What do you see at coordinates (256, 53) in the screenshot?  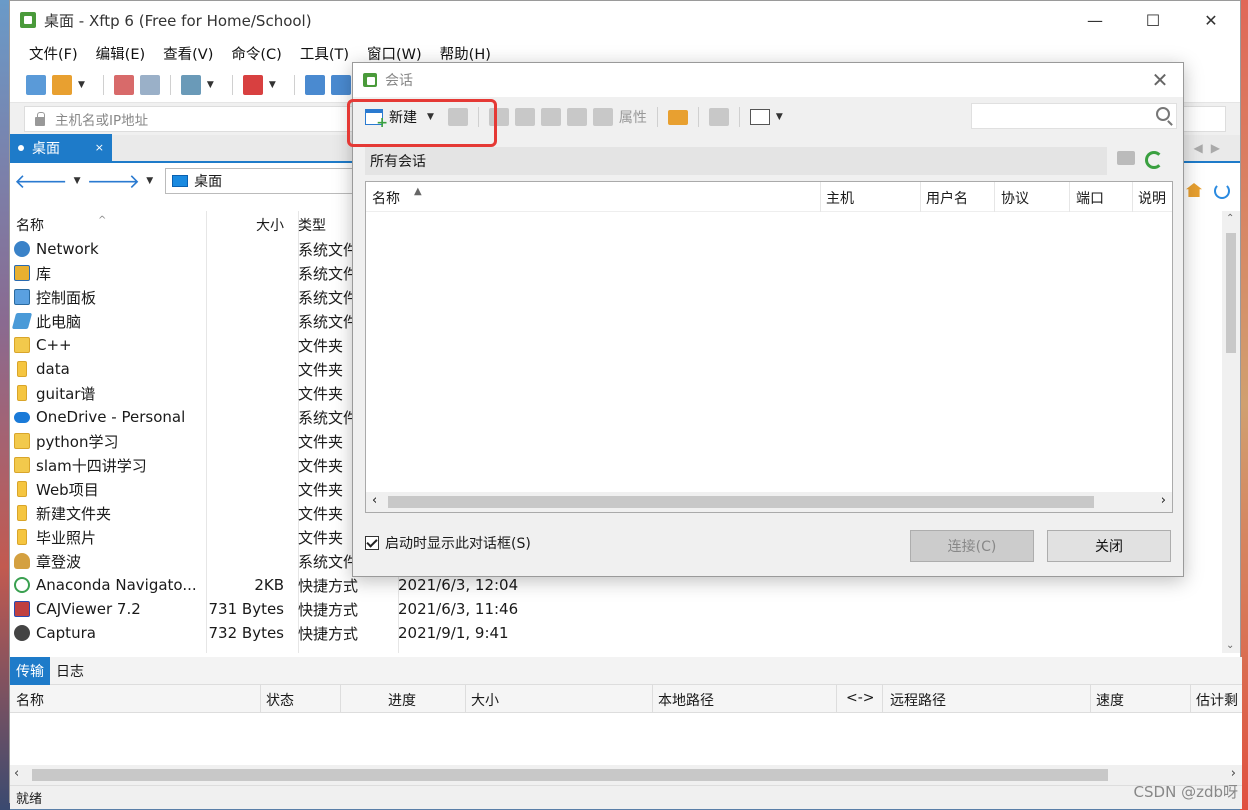 I see `menu-command: 命令(C)` at bounding box center [256, 53].